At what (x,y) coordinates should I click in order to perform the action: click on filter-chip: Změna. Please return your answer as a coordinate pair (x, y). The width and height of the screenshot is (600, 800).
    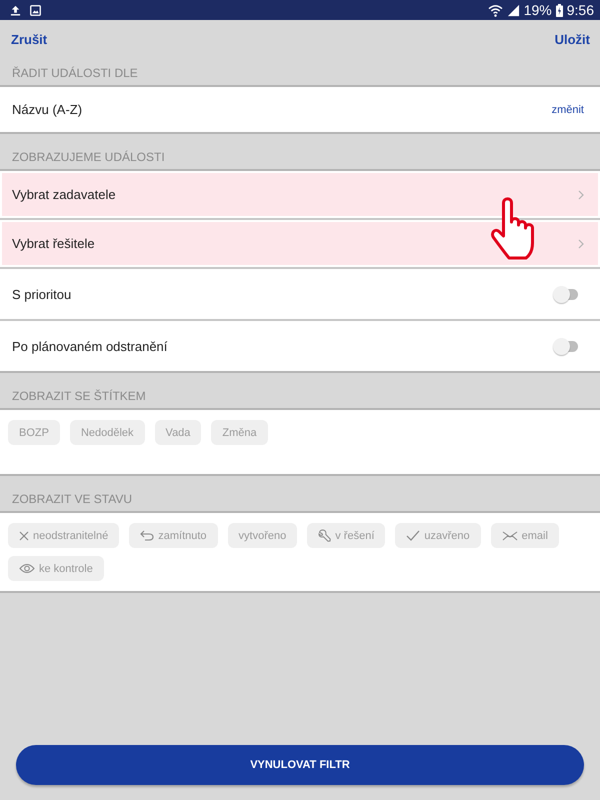
    Looking at the image, I should click on (239, 432).